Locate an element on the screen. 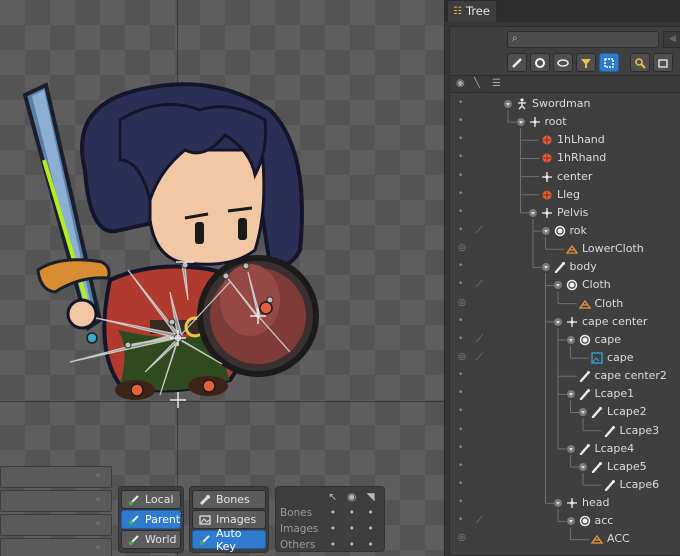 This screenshot has height=556, width=680. others-names-toggle: • is located at coordinates (370, 545).